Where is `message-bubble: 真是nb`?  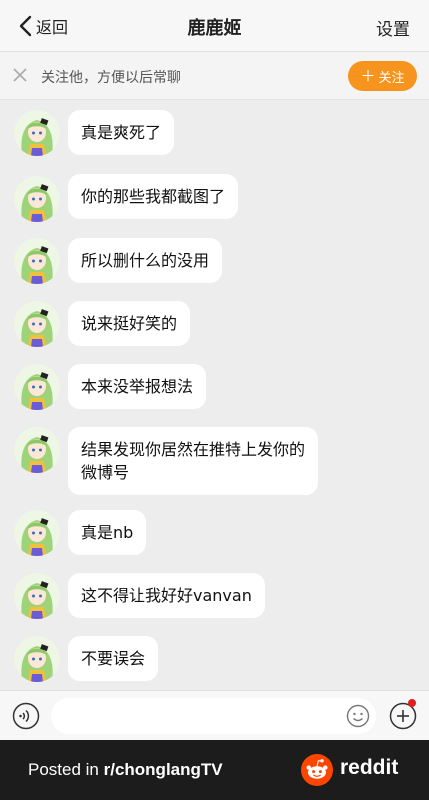 message-bubble: 真是nb is located at coordinates (107, 532).